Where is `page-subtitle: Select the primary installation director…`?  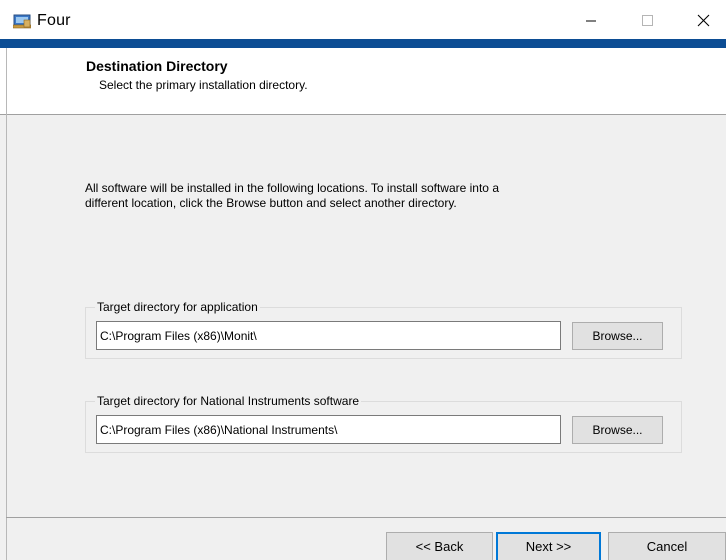
page-subtitle: Select the primary installation director… is located at coordinates (203, 85).